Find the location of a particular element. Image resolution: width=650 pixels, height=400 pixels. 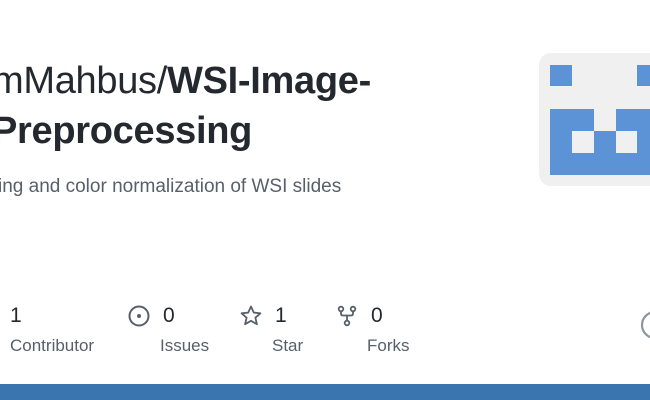

repo-name-part1: WSI-Image- is located at coordinates (269, 81).